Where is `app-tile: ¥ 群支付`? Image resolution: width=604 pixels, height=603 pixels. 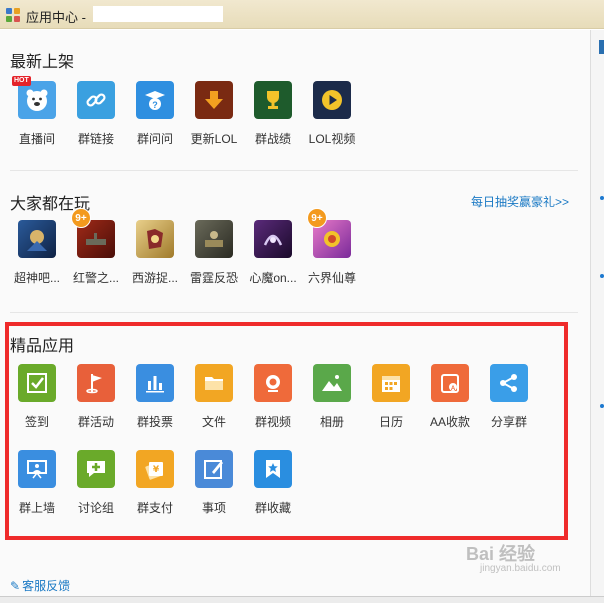
app-tile: ¥ 群支付 is located at coordinates (155, 483).